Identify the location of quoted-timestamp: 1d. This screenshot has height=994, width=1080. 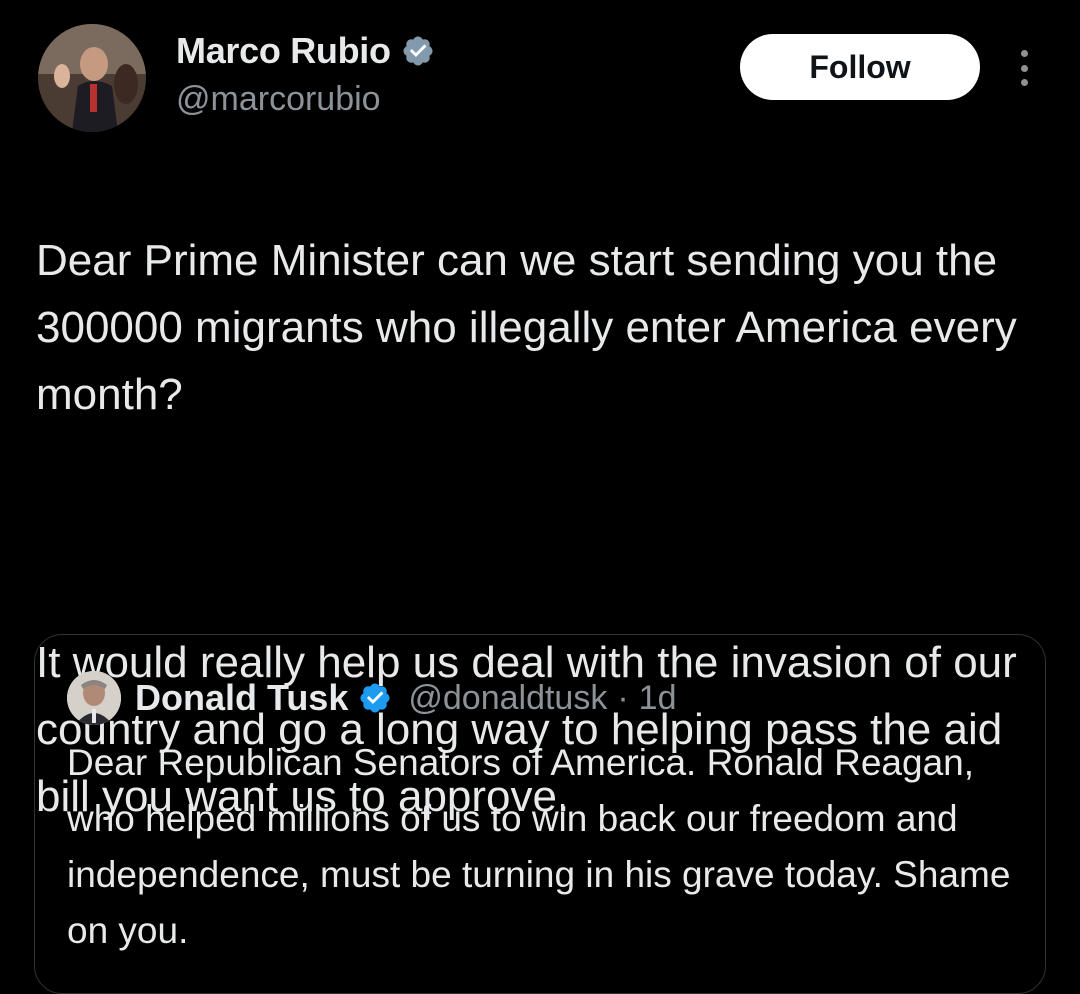
(657, 697).